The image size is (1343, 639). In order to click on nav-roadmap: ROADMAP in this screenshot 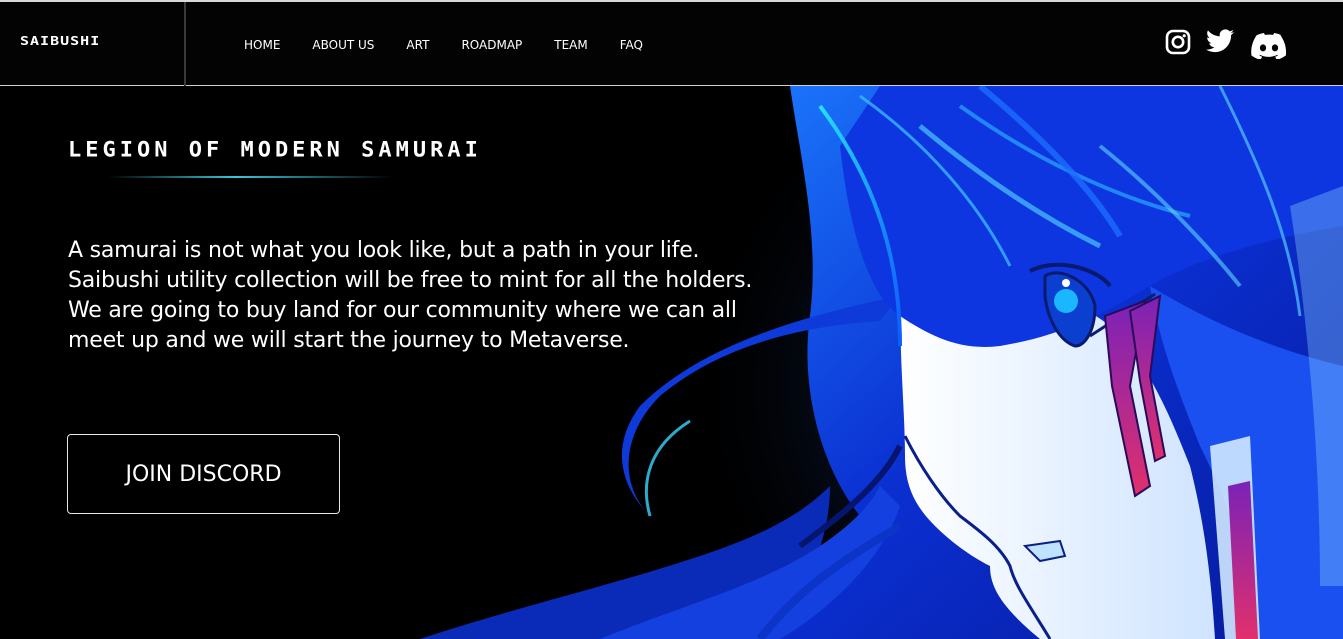, I will do `click(491, 45)`.